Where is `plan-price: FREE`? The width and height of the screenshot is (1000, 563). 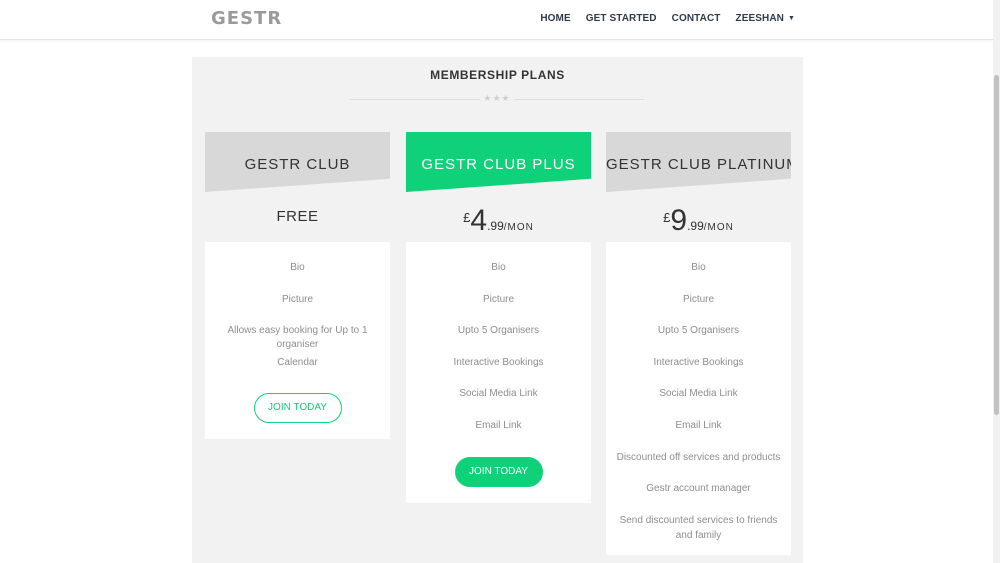
plan-price: FREE is located at coordinates (297, 216).